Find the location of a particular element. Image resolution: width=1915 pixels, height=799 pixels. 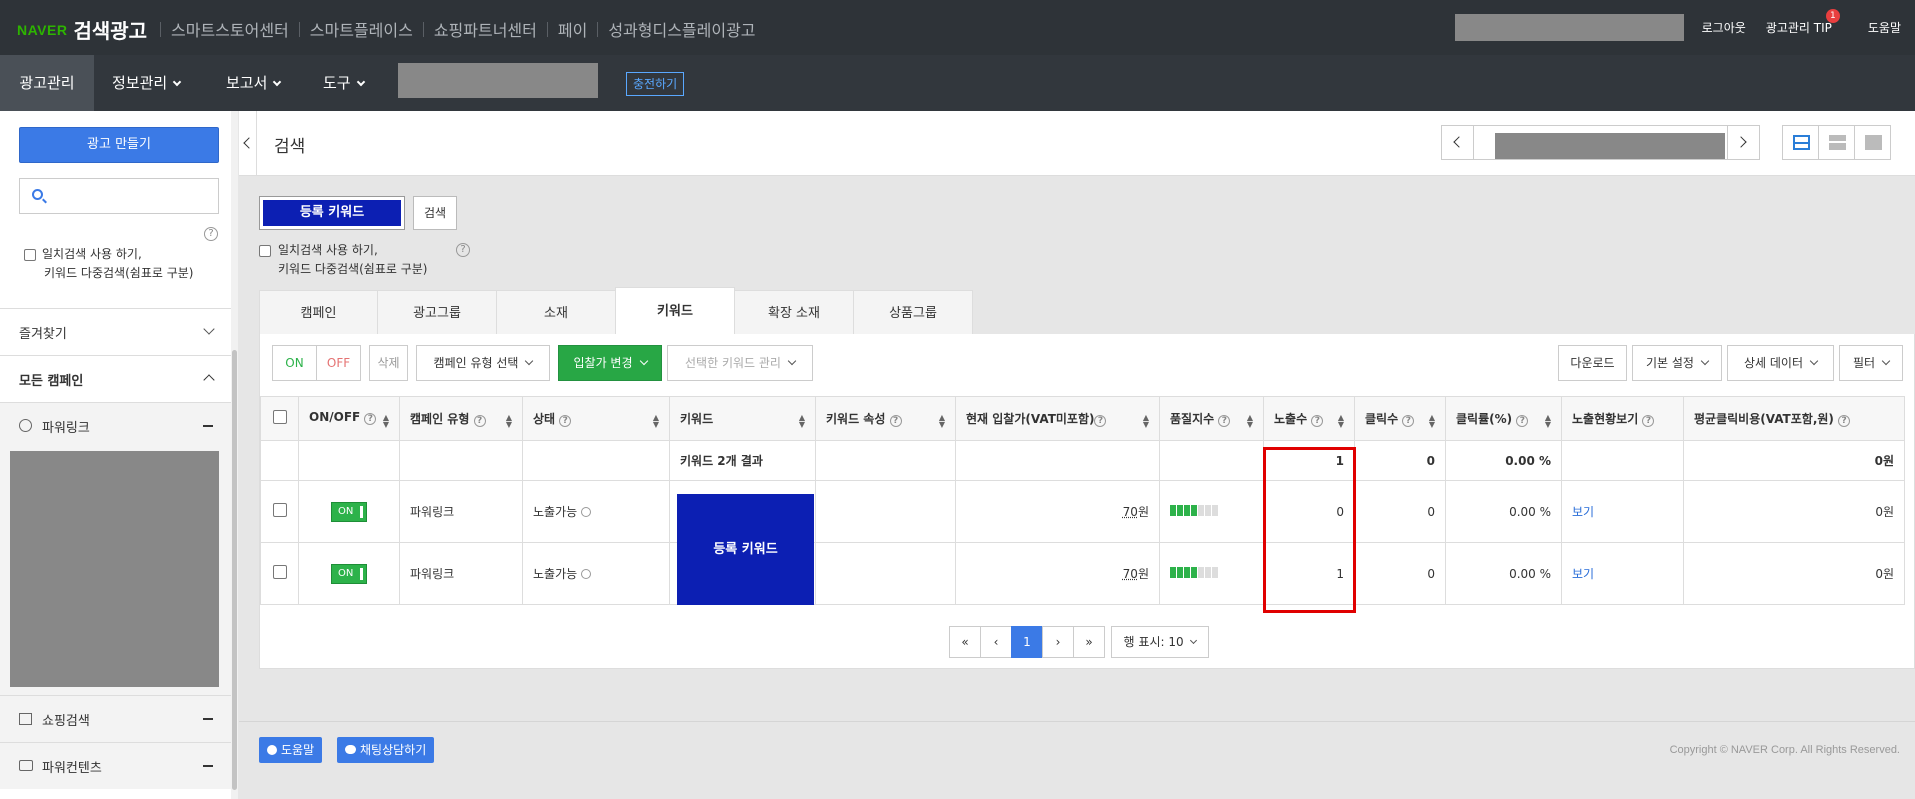

header-impressions: 노출수 ? ▲ ▼ is located at coordinates (1309, 418).